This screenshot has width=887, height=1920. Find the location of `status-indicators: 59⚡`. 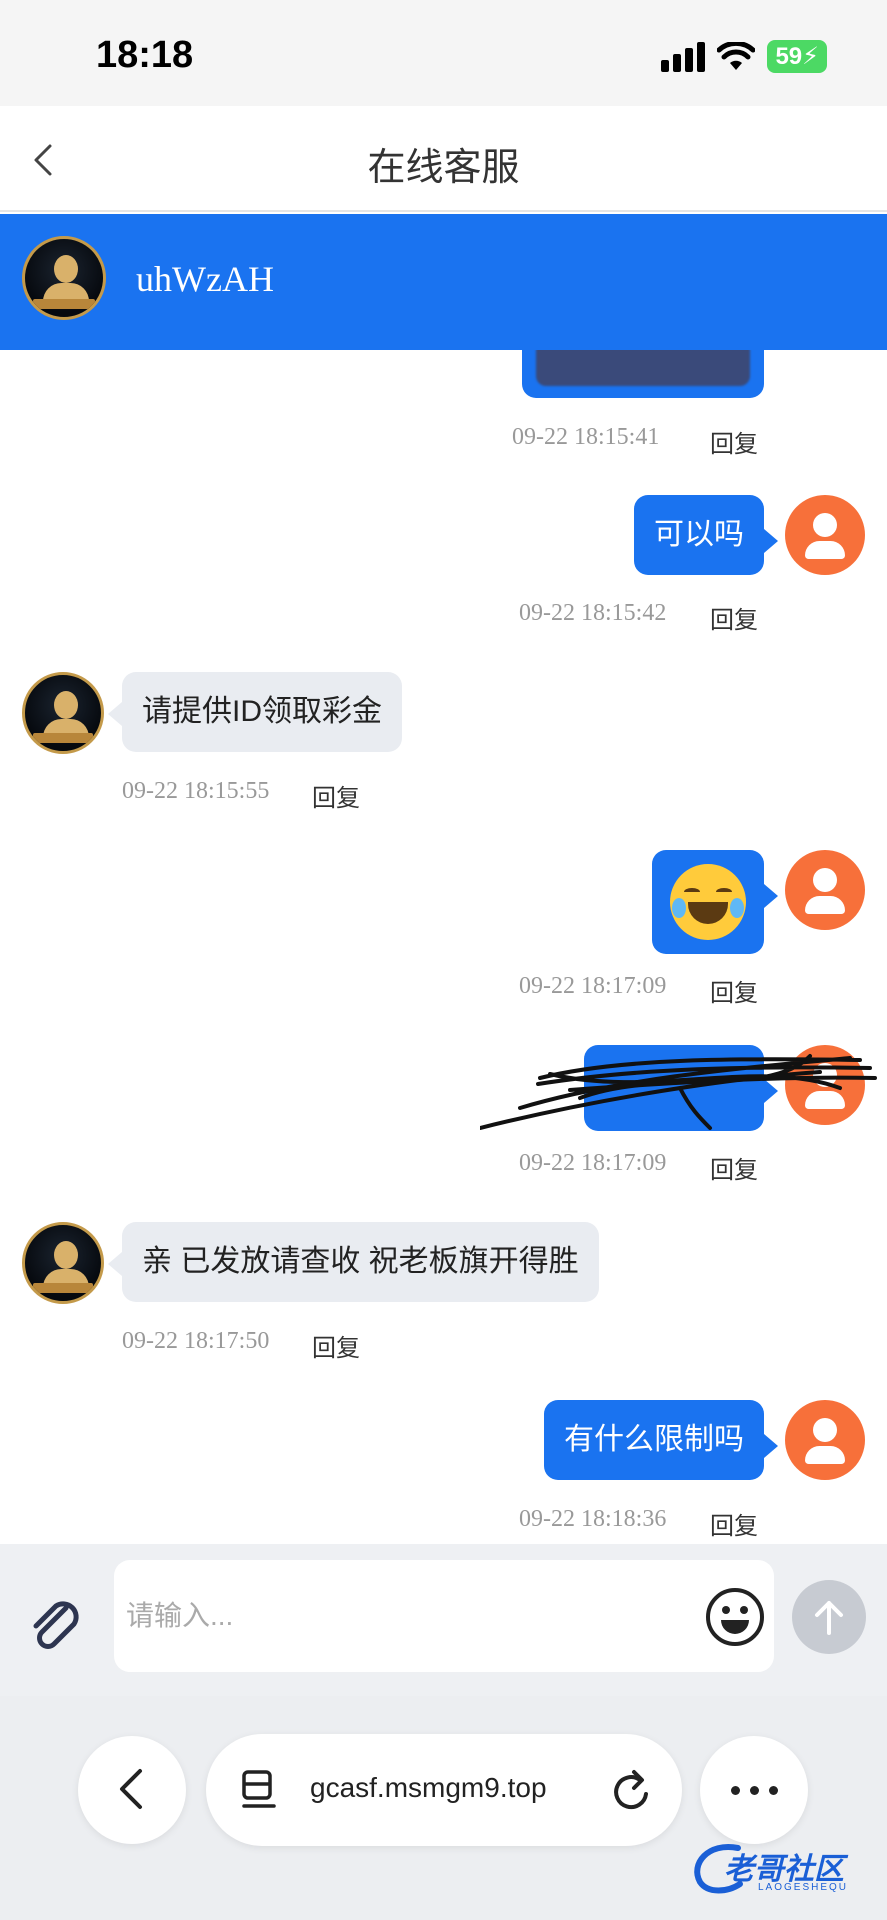

status-indicators: 59⚡ is located at coordinates (744, 56).